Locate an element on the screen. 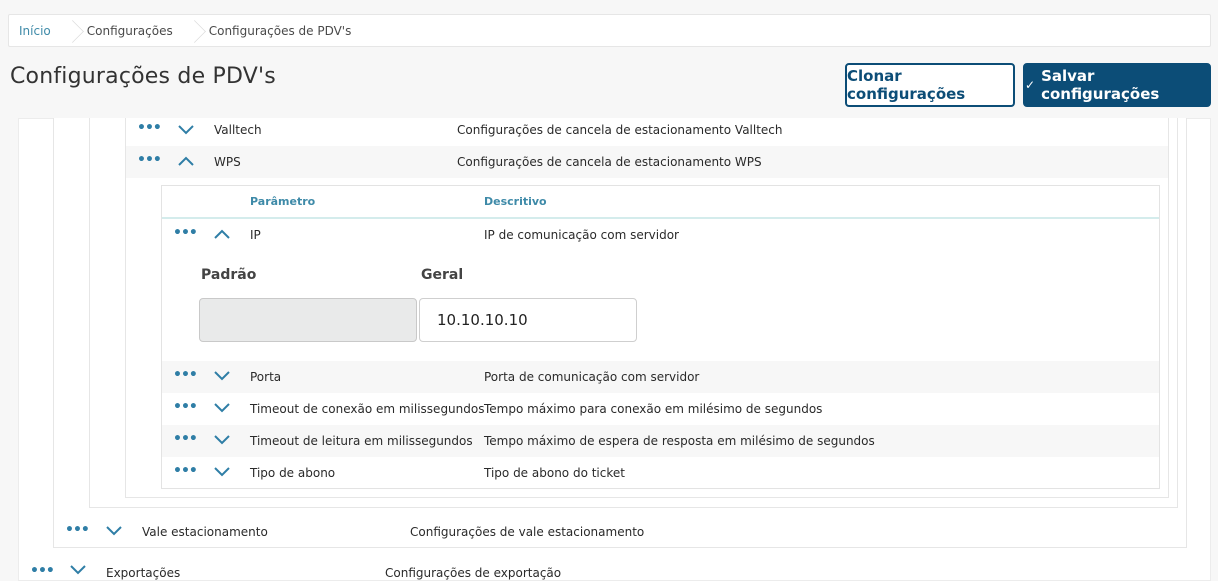  general-value-label: Geral is located at coordinates (442, 275).